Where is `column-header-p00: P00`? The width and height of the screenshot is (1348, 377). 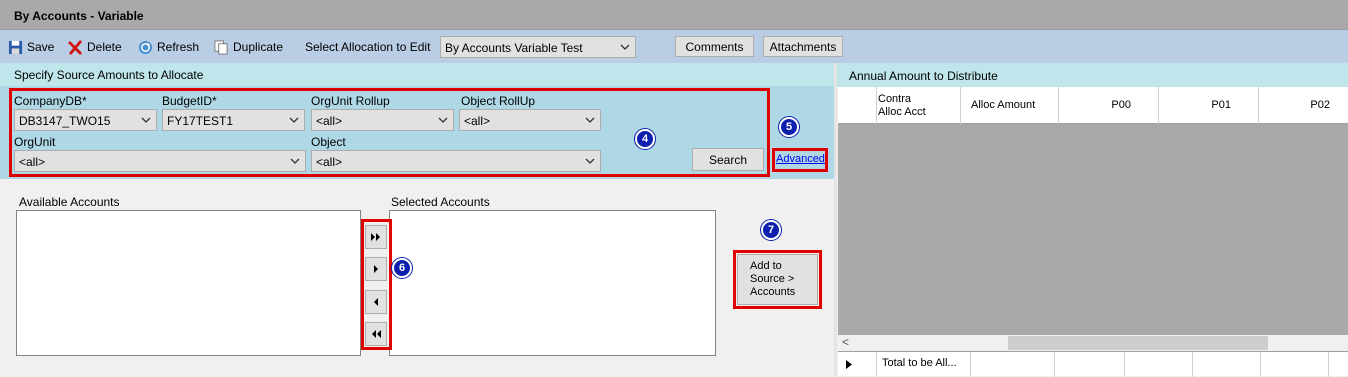 column-header-p00: P00 is located at coordinates (1108, 105).